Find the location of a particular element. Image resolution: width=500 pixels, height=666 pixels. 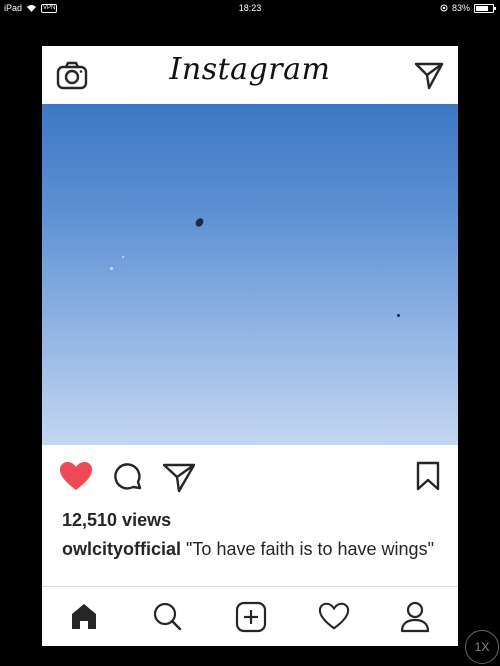

comment-icon is located at coordinates (128, 477).